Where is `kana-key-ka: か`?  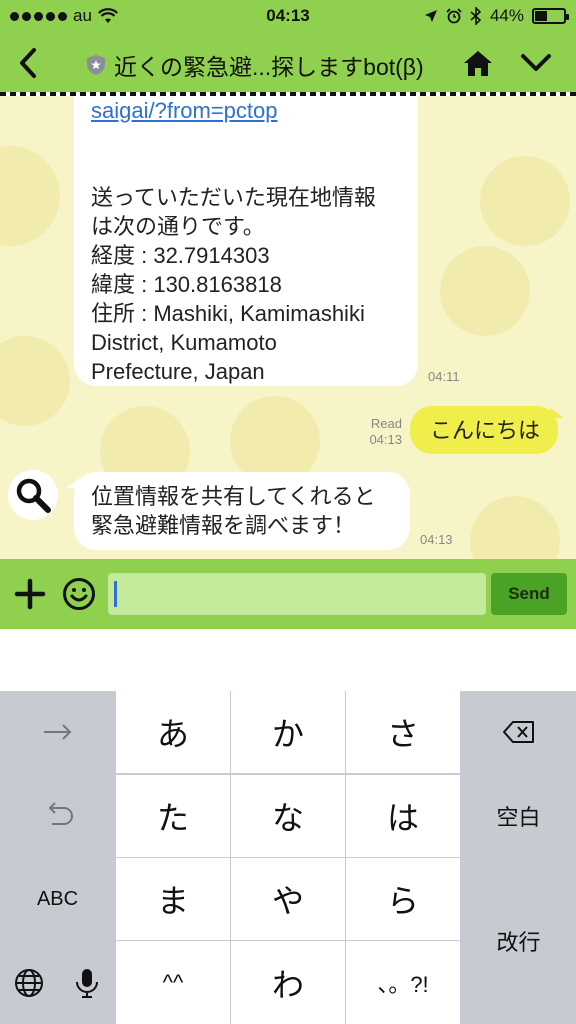
kana-key-ka: か is located at coordinates (288, 732).